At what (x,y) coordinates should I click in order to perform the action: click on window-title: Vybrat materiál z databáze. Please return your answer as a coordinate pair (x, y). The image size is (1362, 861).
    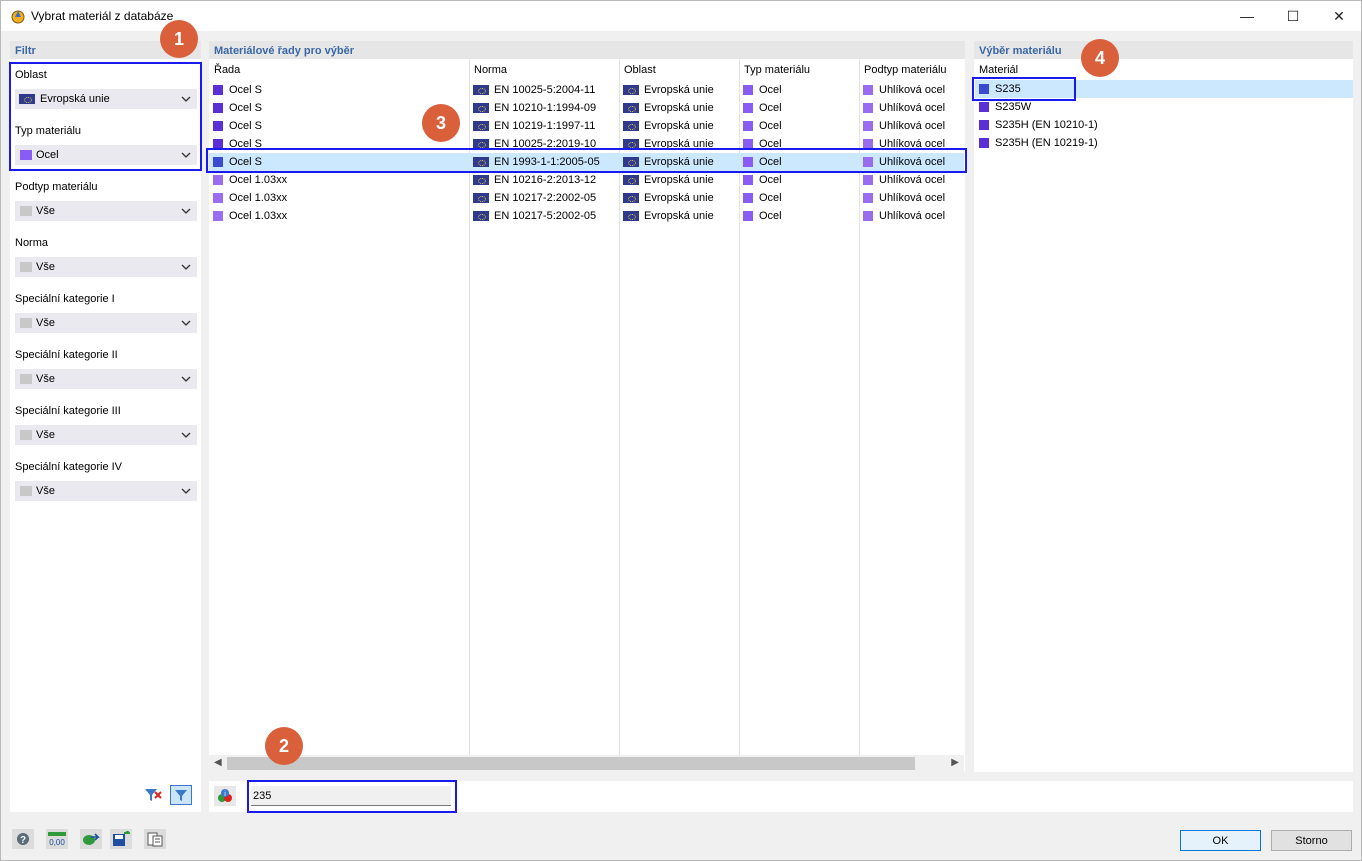
    Looking at the image, I should click on (102, 16).